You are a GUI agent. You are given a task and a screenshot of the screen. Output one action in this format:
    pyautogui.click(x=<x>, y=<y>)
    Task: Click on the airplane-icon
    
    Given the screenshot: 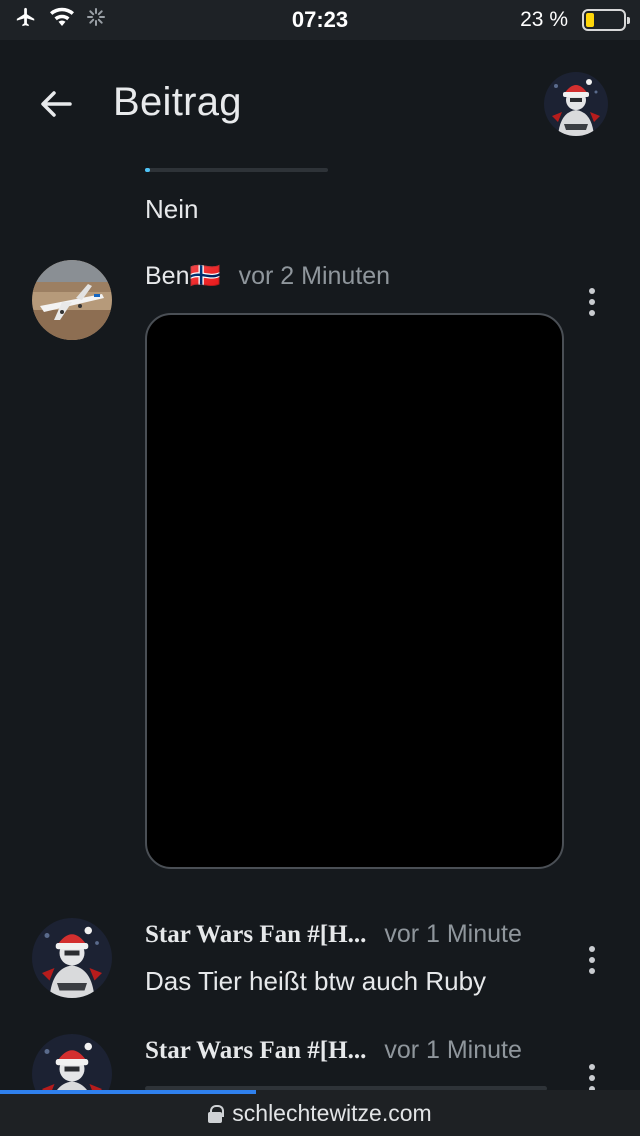 What is the action you would take?
    pyautogui.click(x=26, y=20)
    